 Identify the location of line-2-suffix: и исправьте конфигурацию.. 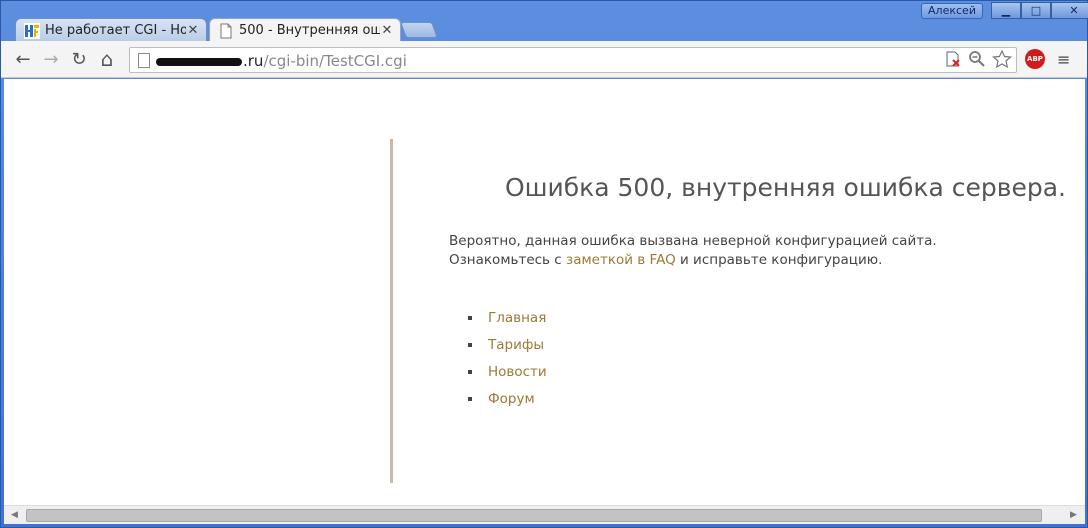
(779, 260).